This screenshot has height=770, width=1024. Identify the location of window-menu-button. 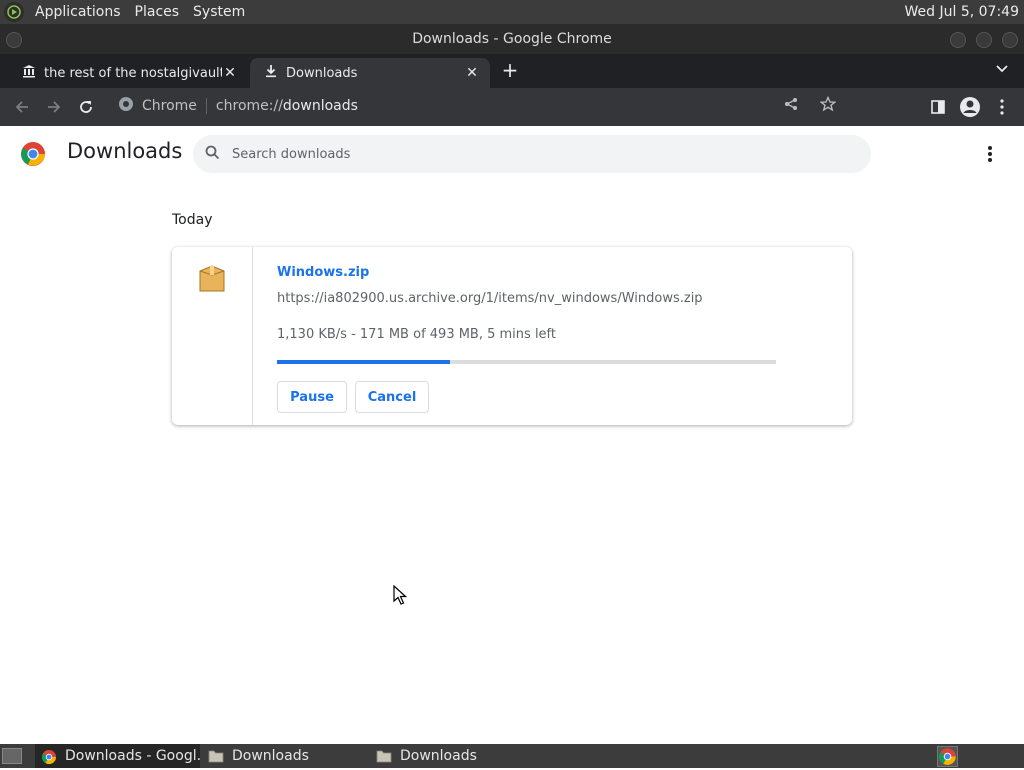
(14, 40).